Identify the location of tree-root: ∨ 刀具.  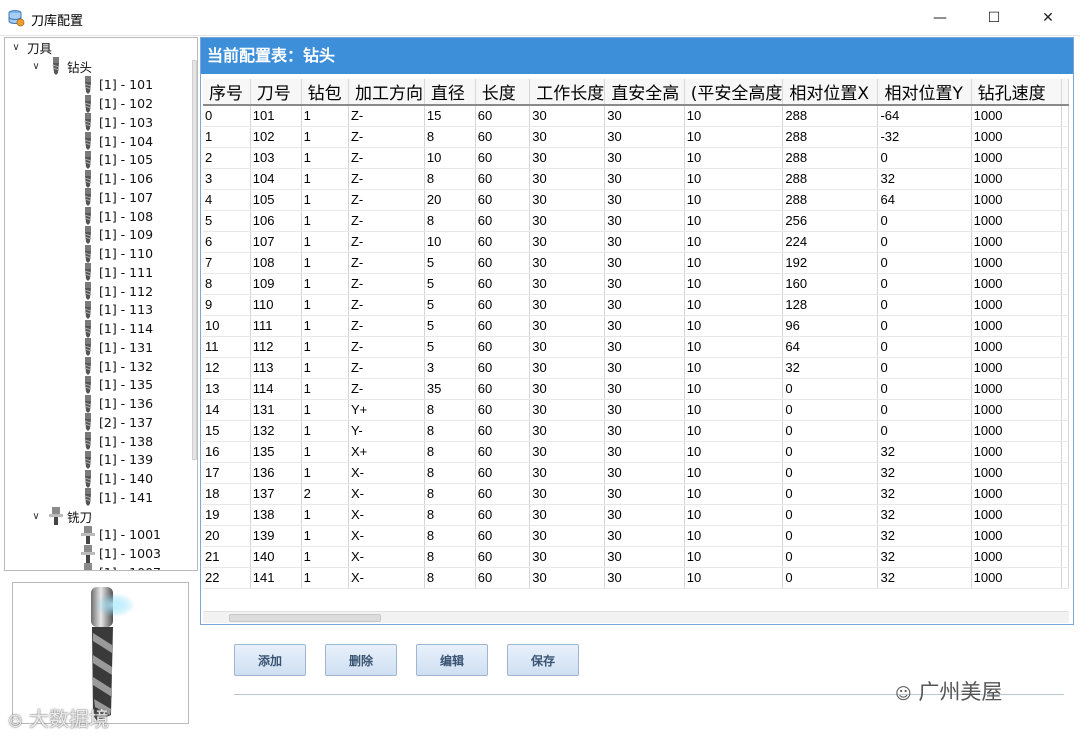
(30, 47).